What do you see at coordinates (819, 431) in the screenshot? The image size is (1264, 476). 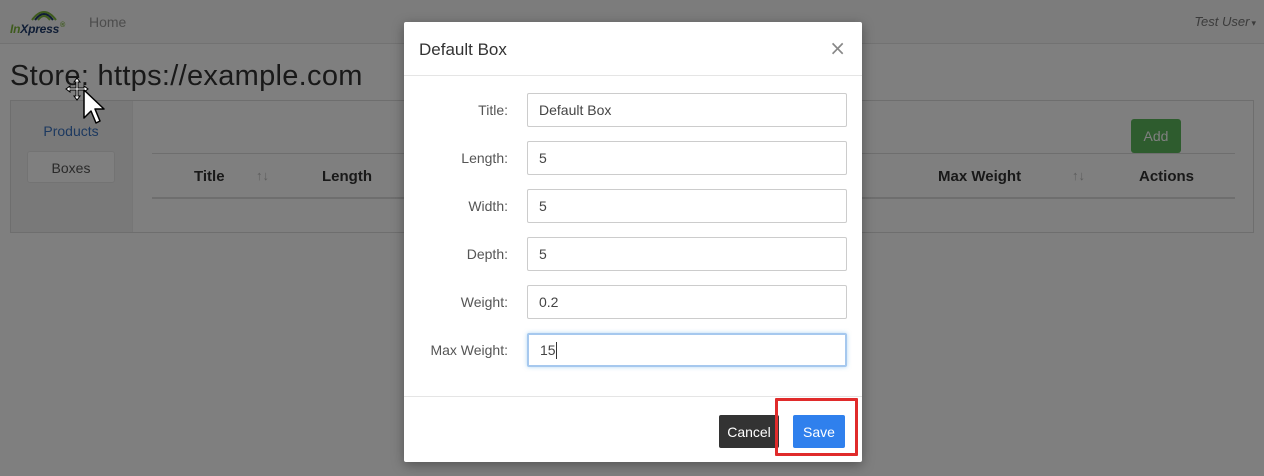 I see `save-button: Save` at bounding box center [819, 431].